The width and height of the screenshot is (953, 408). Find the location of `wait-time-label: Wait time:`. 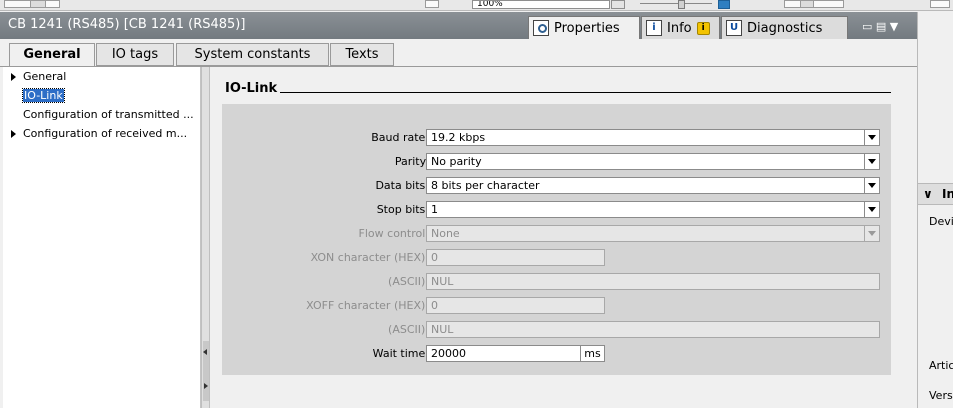

wait-time-label: Wait time: is located at coordinates (400, 353).